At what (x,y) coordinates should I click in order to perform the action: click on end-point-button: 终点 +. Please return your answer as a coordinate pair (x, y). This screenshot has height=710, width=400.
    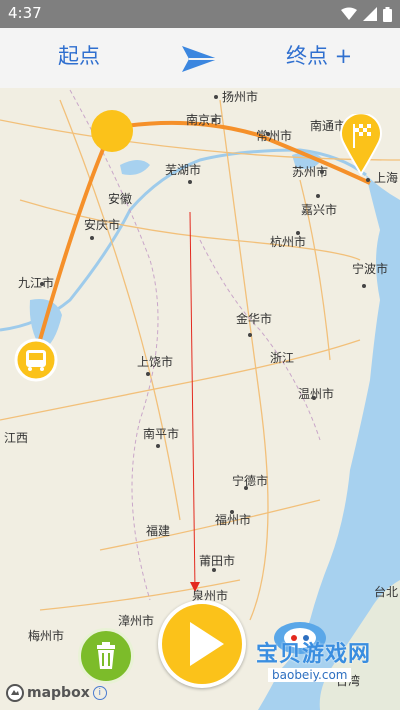
    Looking at the image, I should click on (319, 55).